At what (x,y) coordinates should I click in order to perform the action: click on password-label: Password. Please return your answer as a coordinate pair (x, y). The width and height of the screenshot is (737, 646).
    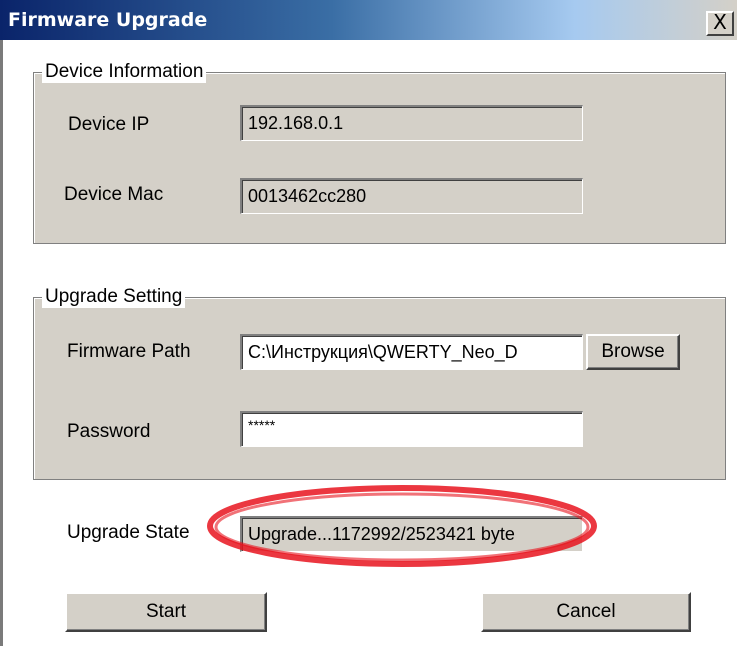
    Looking at the image, I should click on (109, 431).